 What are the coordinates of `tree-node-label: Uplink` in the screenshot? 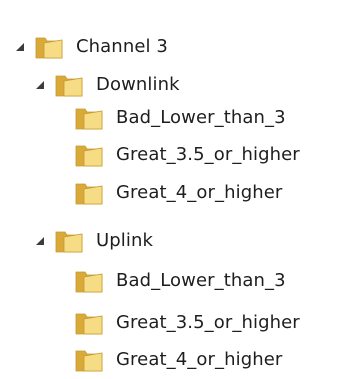 It's located at (125, 240).